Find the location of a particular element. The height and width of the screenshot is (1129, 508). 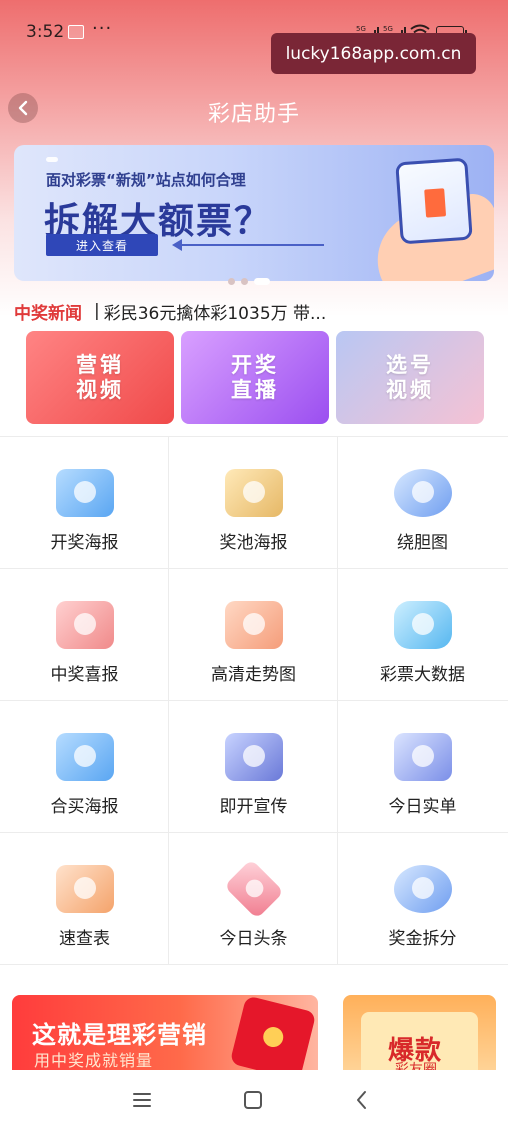

tool-lottery-poster: 开奖海报 is located at coordinates (84, 503).